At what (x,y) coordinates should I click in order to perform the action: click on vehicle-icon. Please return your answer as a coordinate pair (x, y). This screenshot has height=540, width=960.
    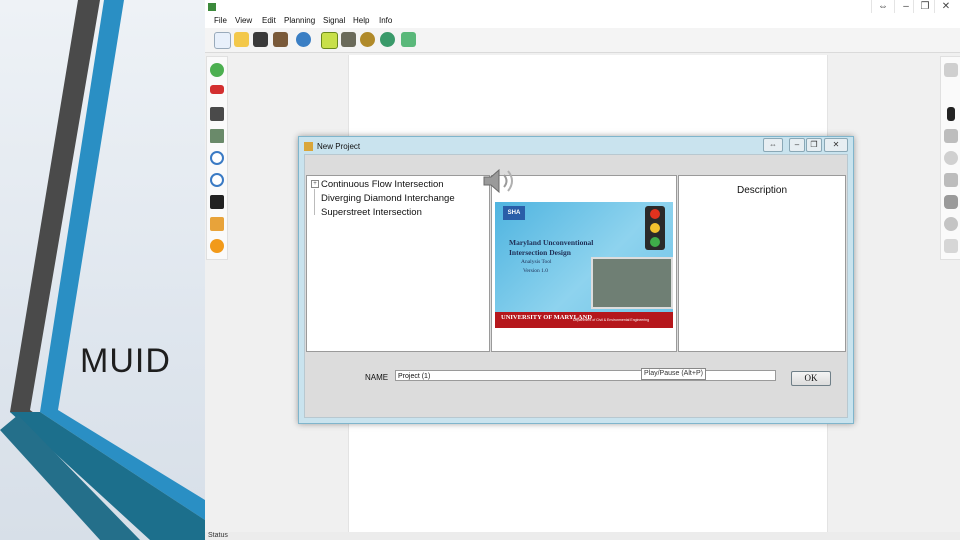
    Looking at the image, I should click on (951, 202).